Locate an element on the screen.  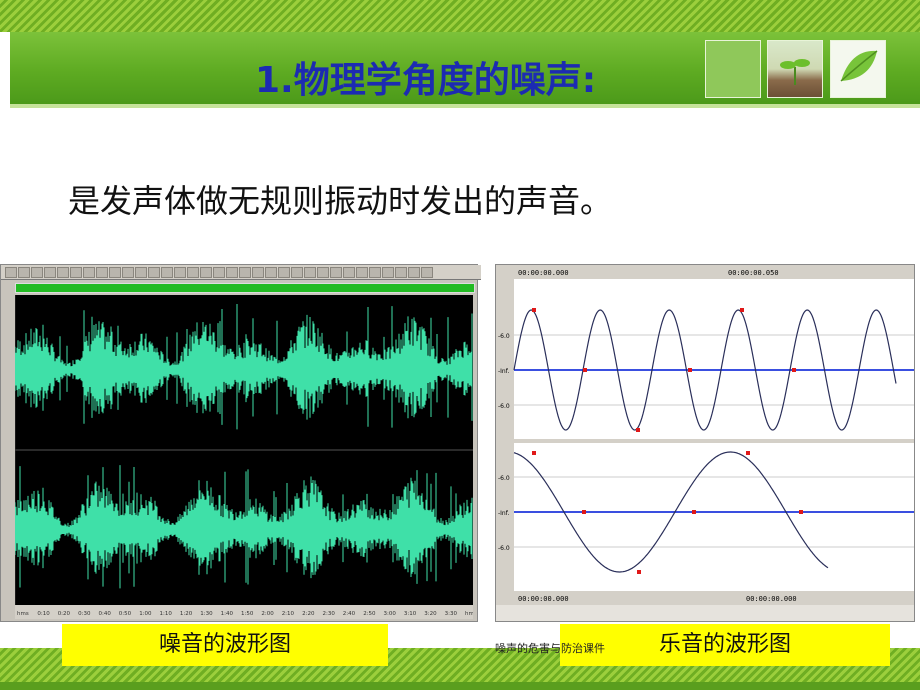
decor-thumbnail-plain is located at coordinates (733, 69).